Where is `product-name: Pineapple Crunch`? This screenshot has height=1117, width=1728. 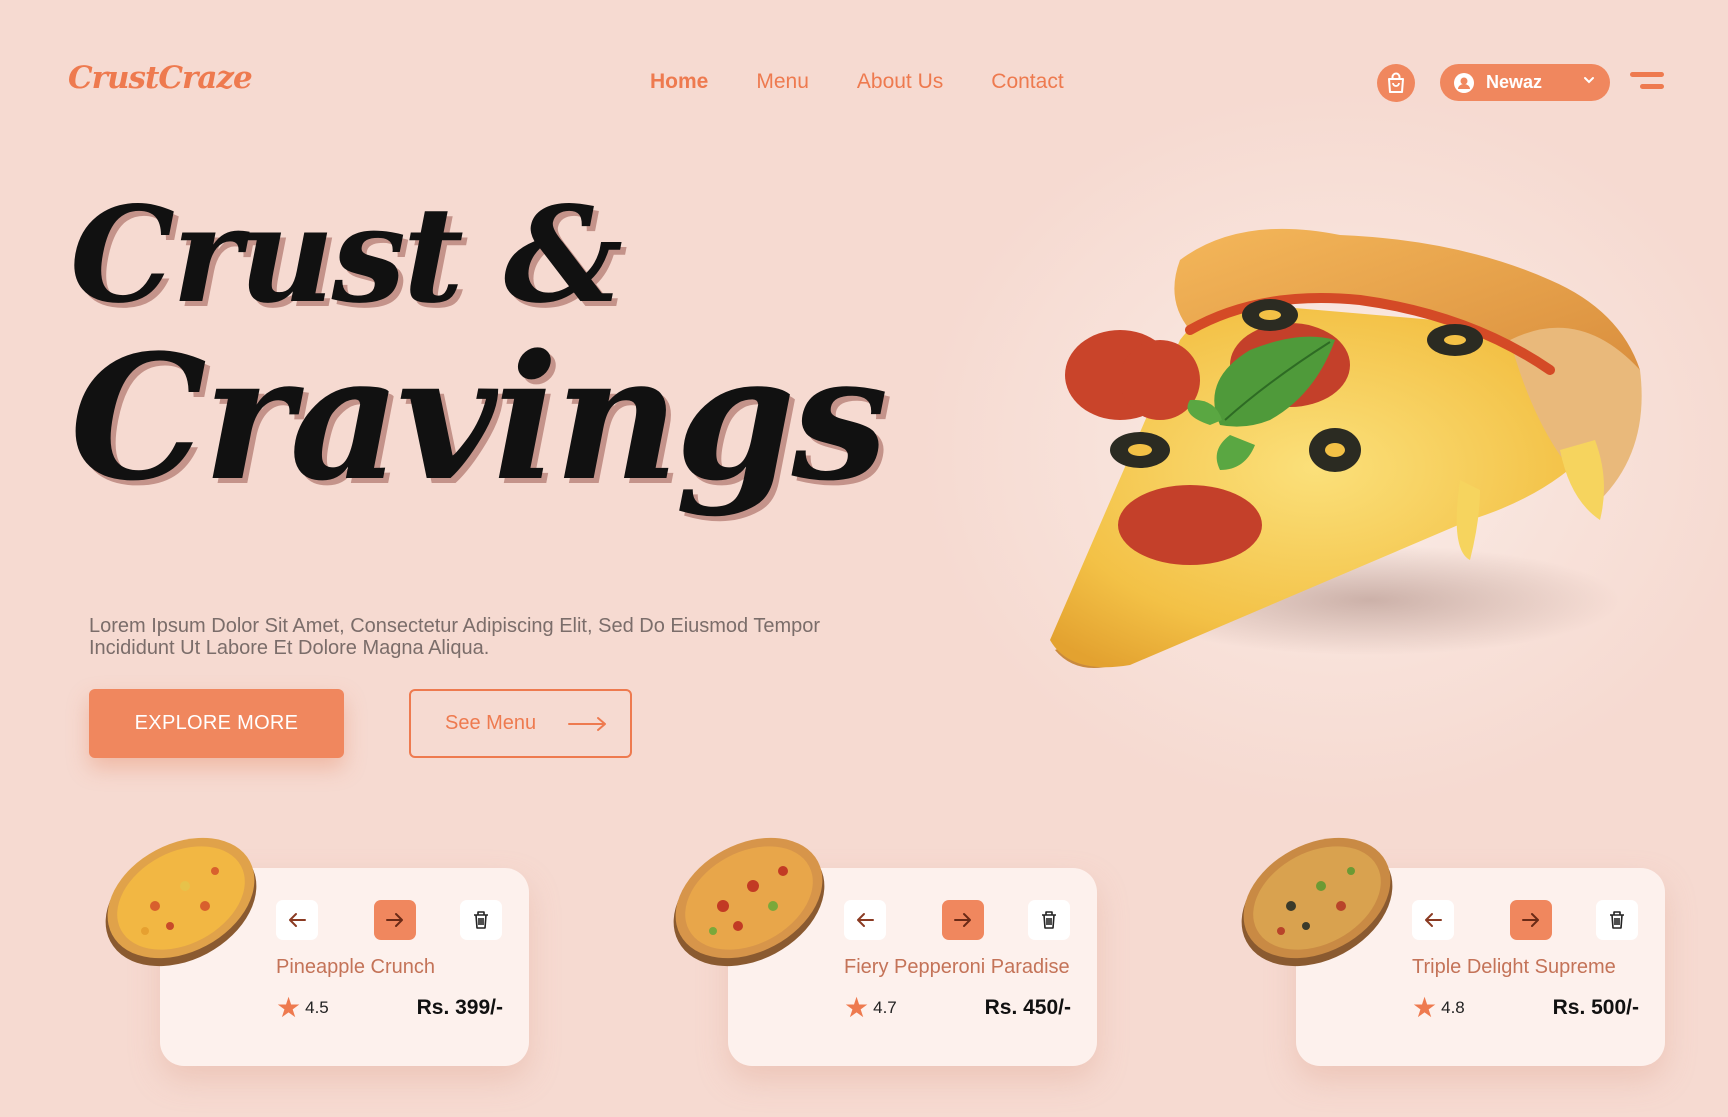 product-name: Pineapple Crunch is located at coordinates (355, 967).